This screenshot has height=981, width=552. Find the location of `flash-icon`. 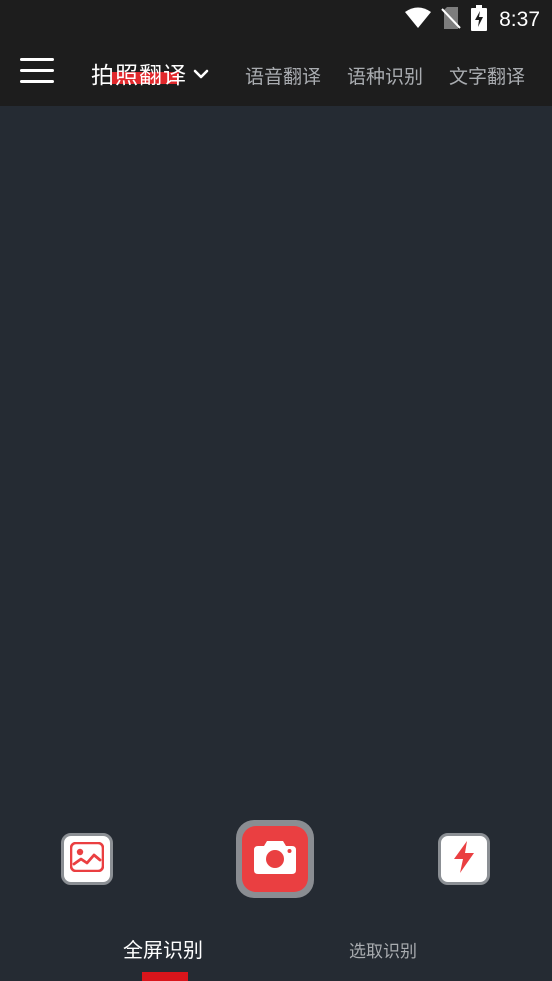

flash-icon is located at coordinates (464, 859).